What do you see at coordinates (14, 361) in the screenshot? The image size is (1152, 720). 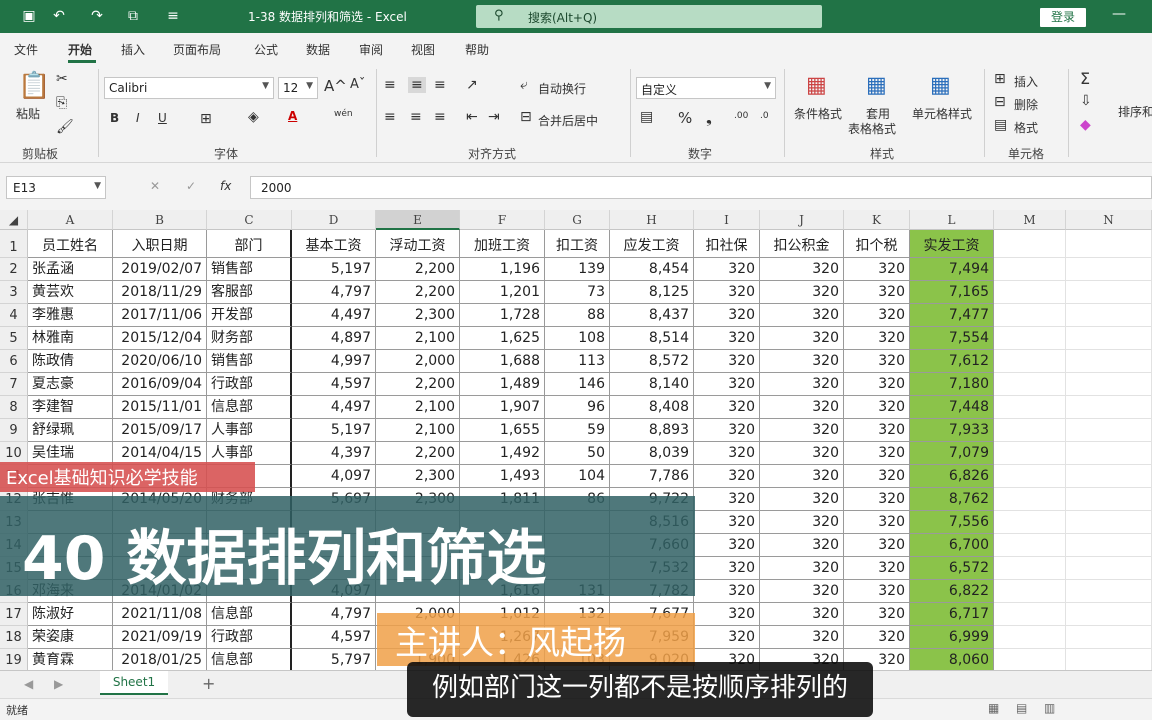 I see `row-header: 6` at bounding box center [14, 361].